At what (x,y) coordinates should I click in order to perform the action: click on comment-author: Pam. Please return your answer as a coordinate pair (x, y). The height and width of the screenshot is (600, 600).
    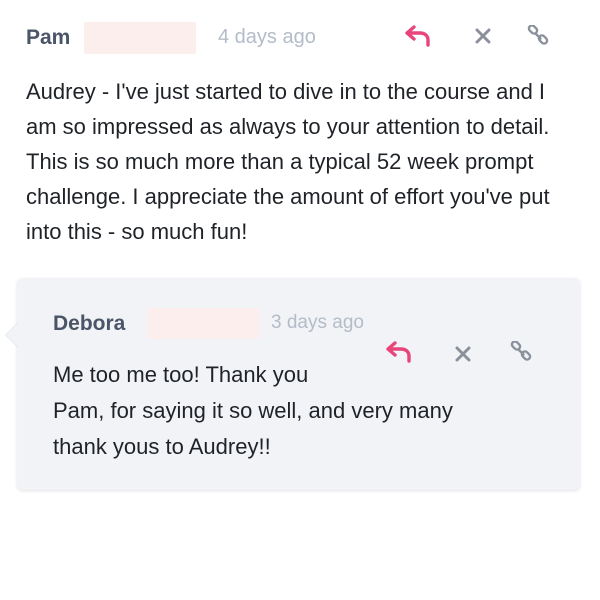
    Looking at the image, I should click on (48, 38).